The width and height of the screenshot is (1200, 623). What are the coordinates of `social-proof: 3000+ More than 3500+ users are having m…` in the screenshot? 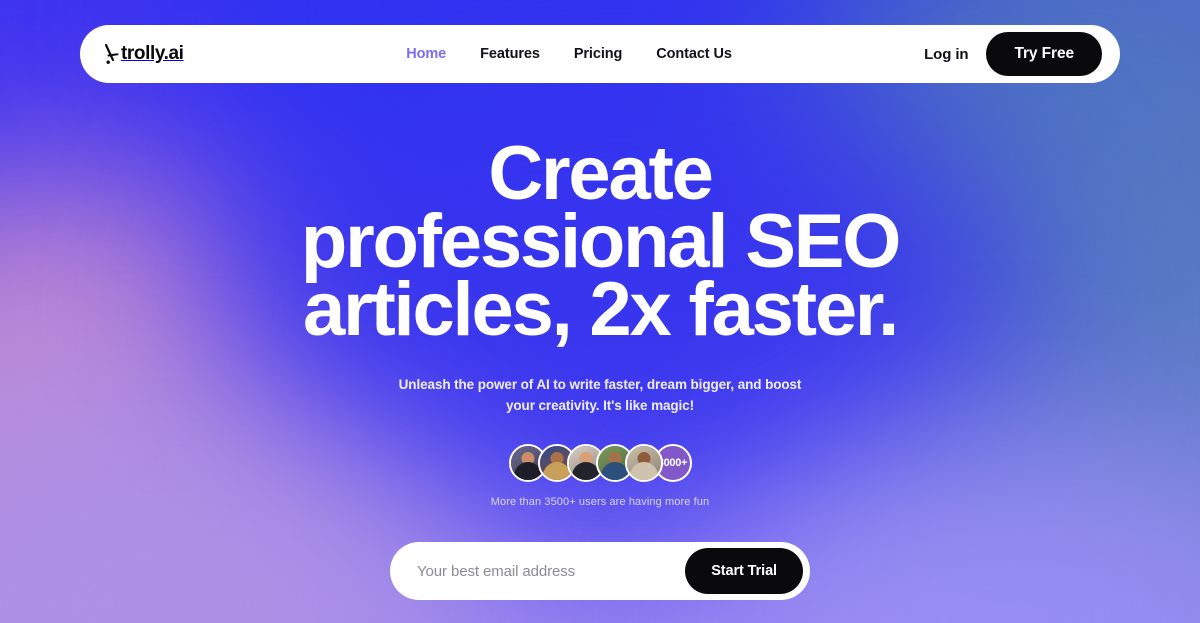 It's located at (600, 476).